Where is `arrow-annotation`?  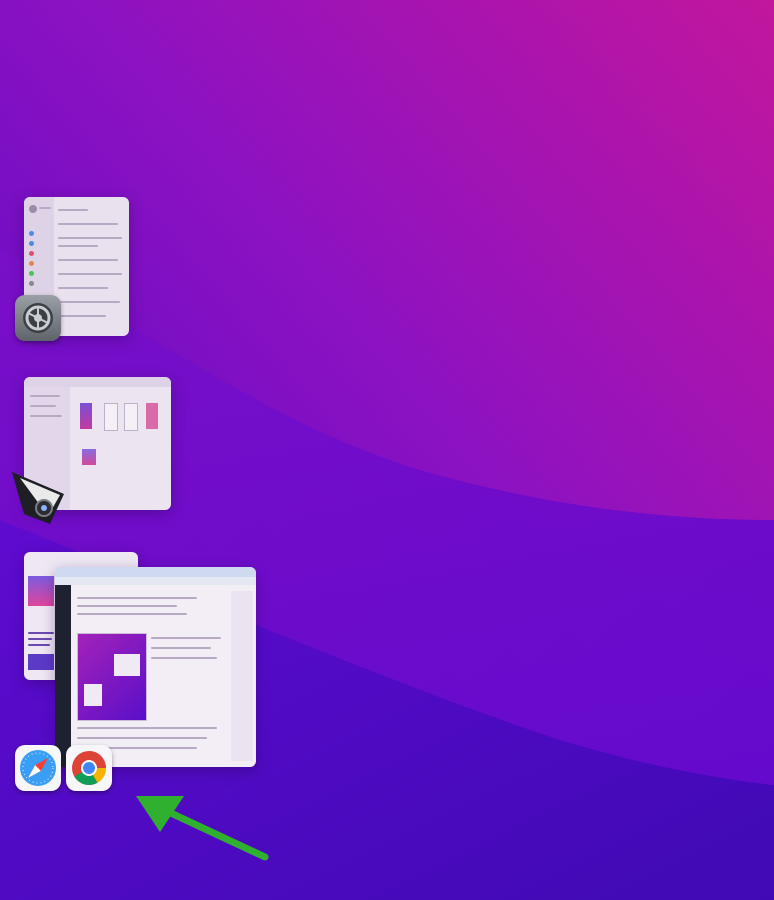
arrow-annotation is located at coordinates (202, 828).